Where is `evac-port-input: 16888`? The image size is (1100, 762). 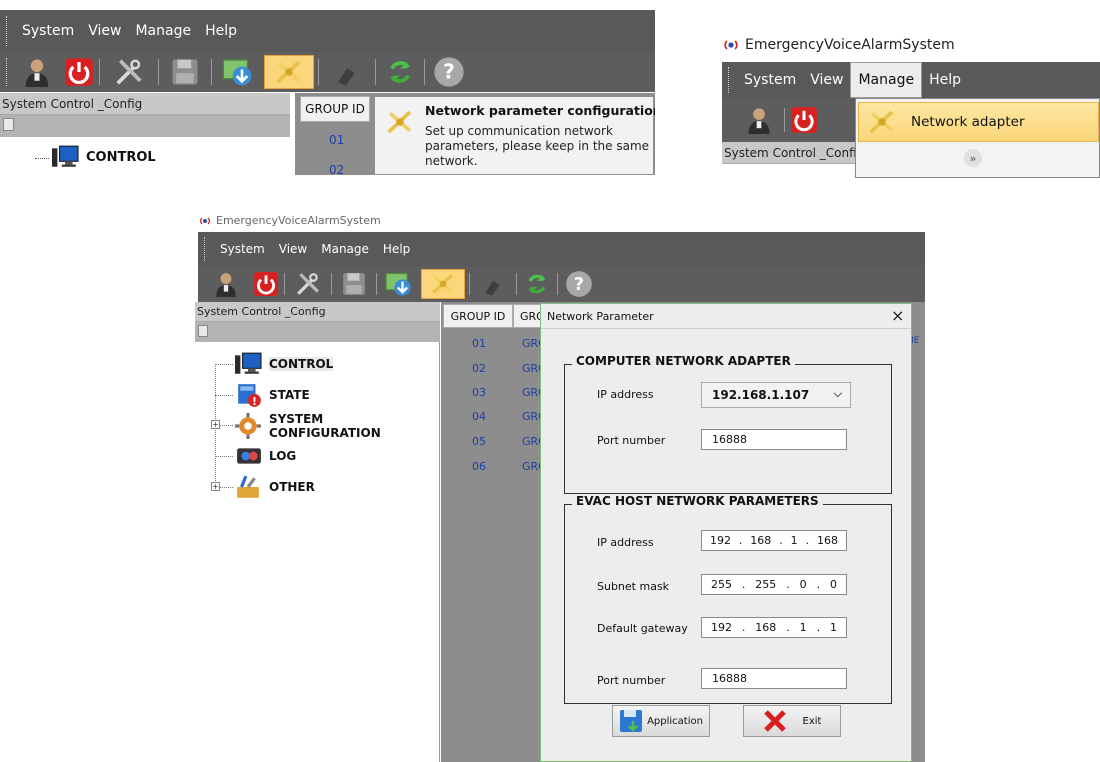
evac-port-input: 16888 is located at coordinates (774, 678).